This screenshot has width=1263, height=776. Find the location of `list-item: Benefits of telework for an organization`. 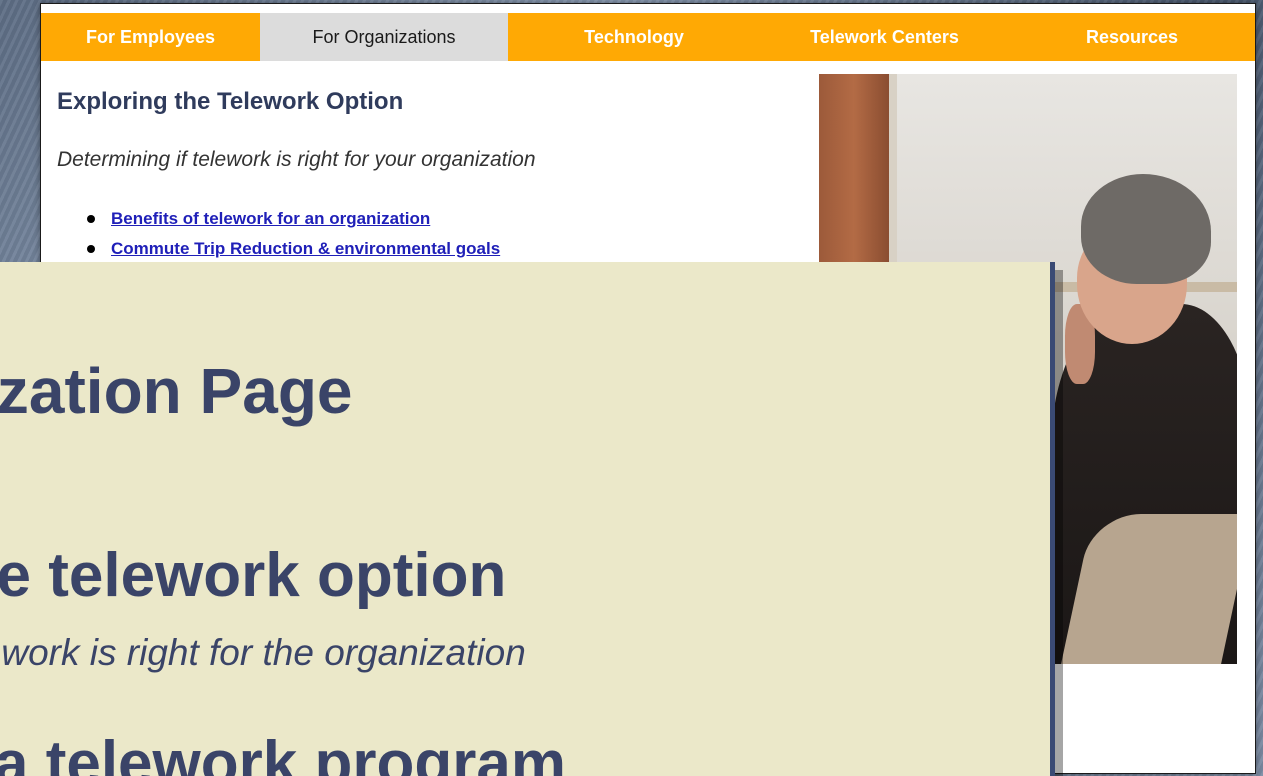

list-item: Benefits of telework for an organization is located at coordinates (289, 219).